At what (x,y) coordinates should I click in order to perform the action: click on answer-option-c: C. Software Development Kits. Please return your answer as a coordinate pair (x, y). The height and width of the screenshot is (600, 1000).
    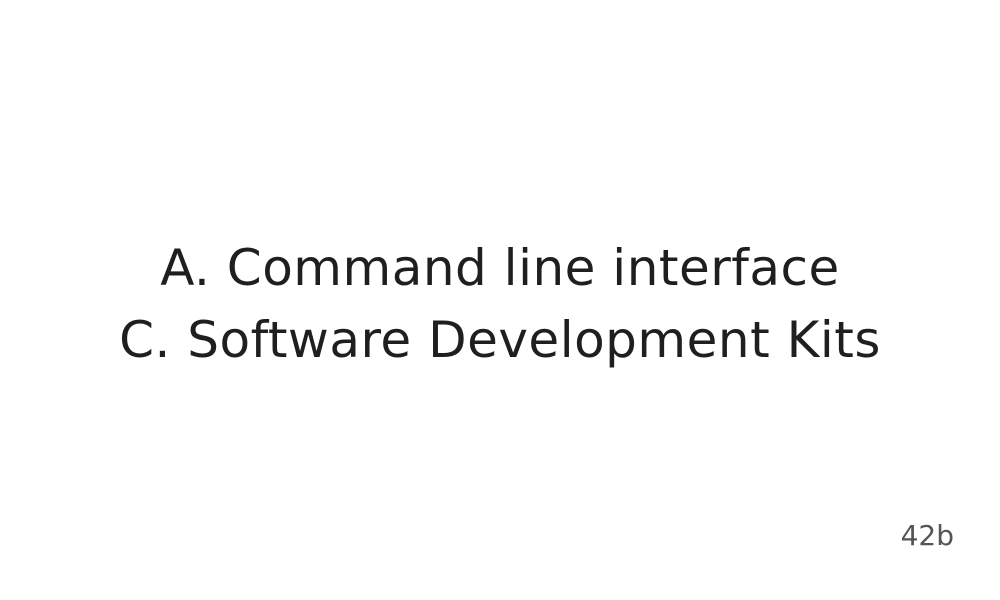
    Looking at the image, I should click on (500, 340).